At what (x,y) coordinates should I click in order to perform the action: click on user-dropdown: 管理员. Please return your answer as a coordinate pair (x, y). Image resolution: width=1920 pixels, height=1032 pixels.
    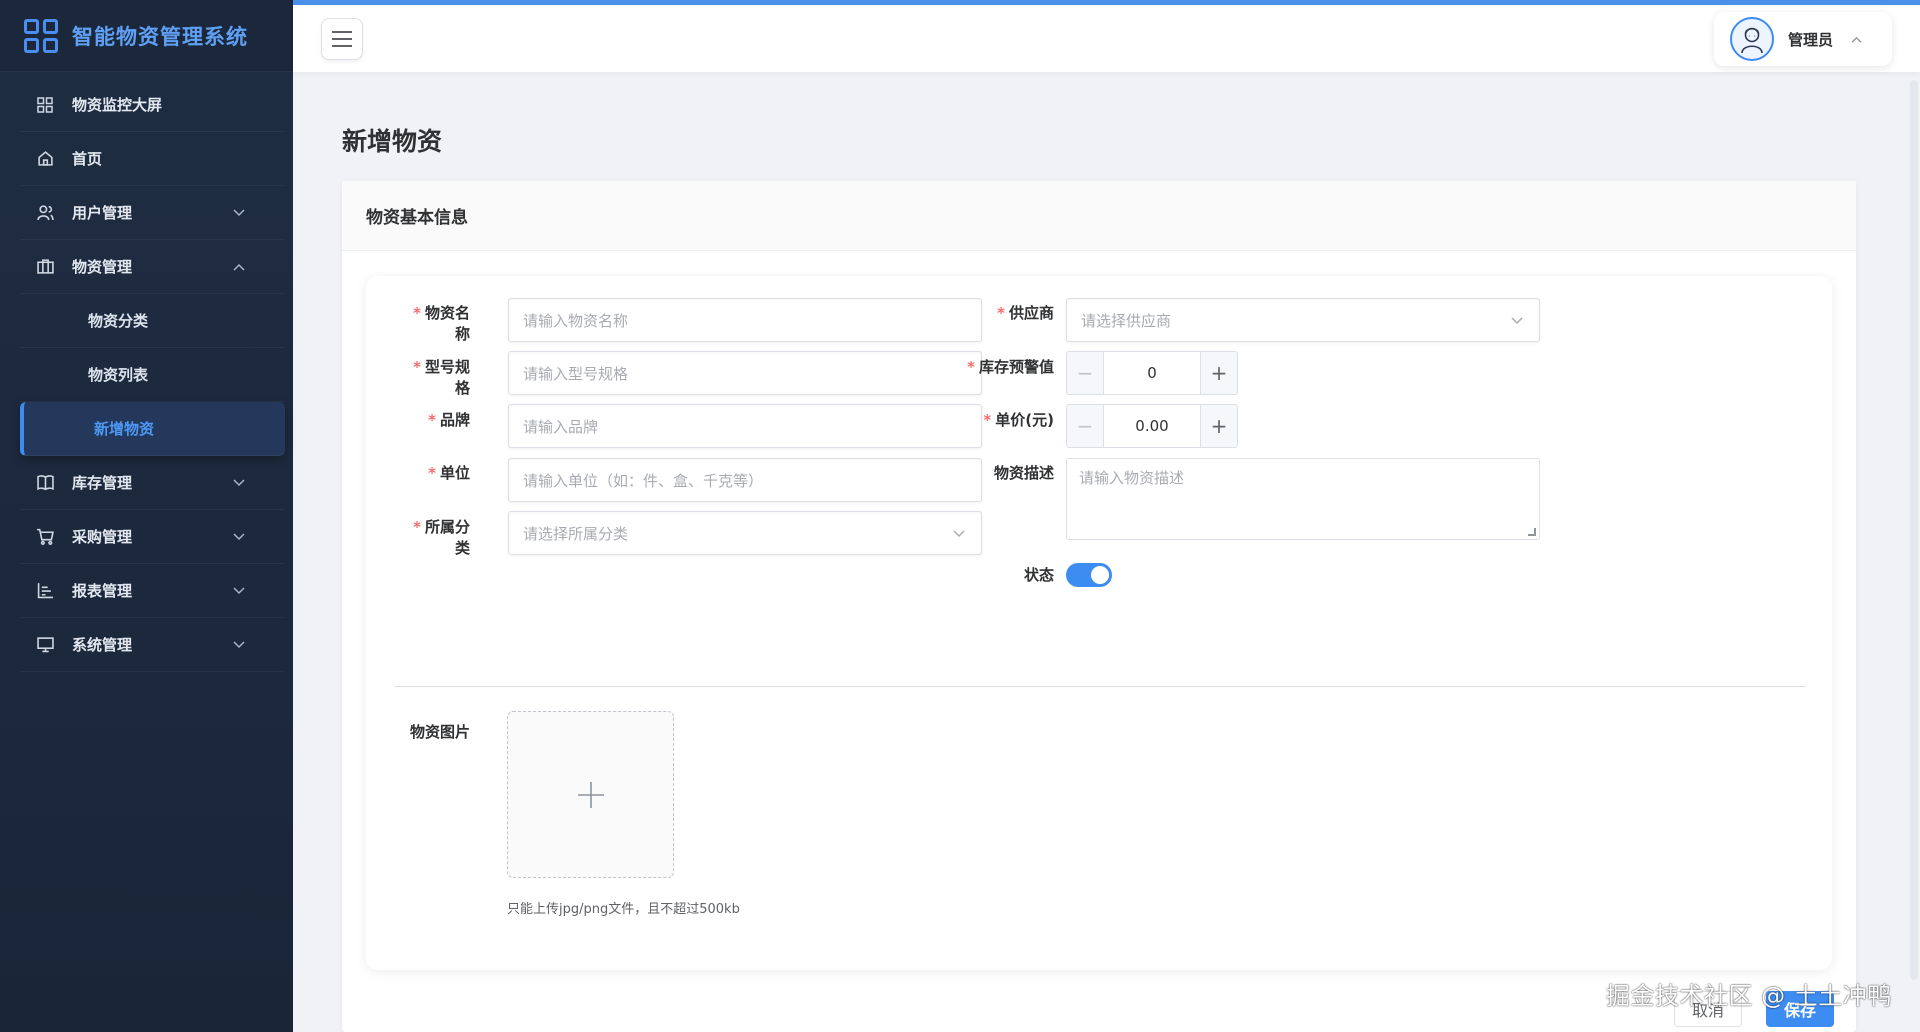
    Looking at the image, I should click on (1803, 39).